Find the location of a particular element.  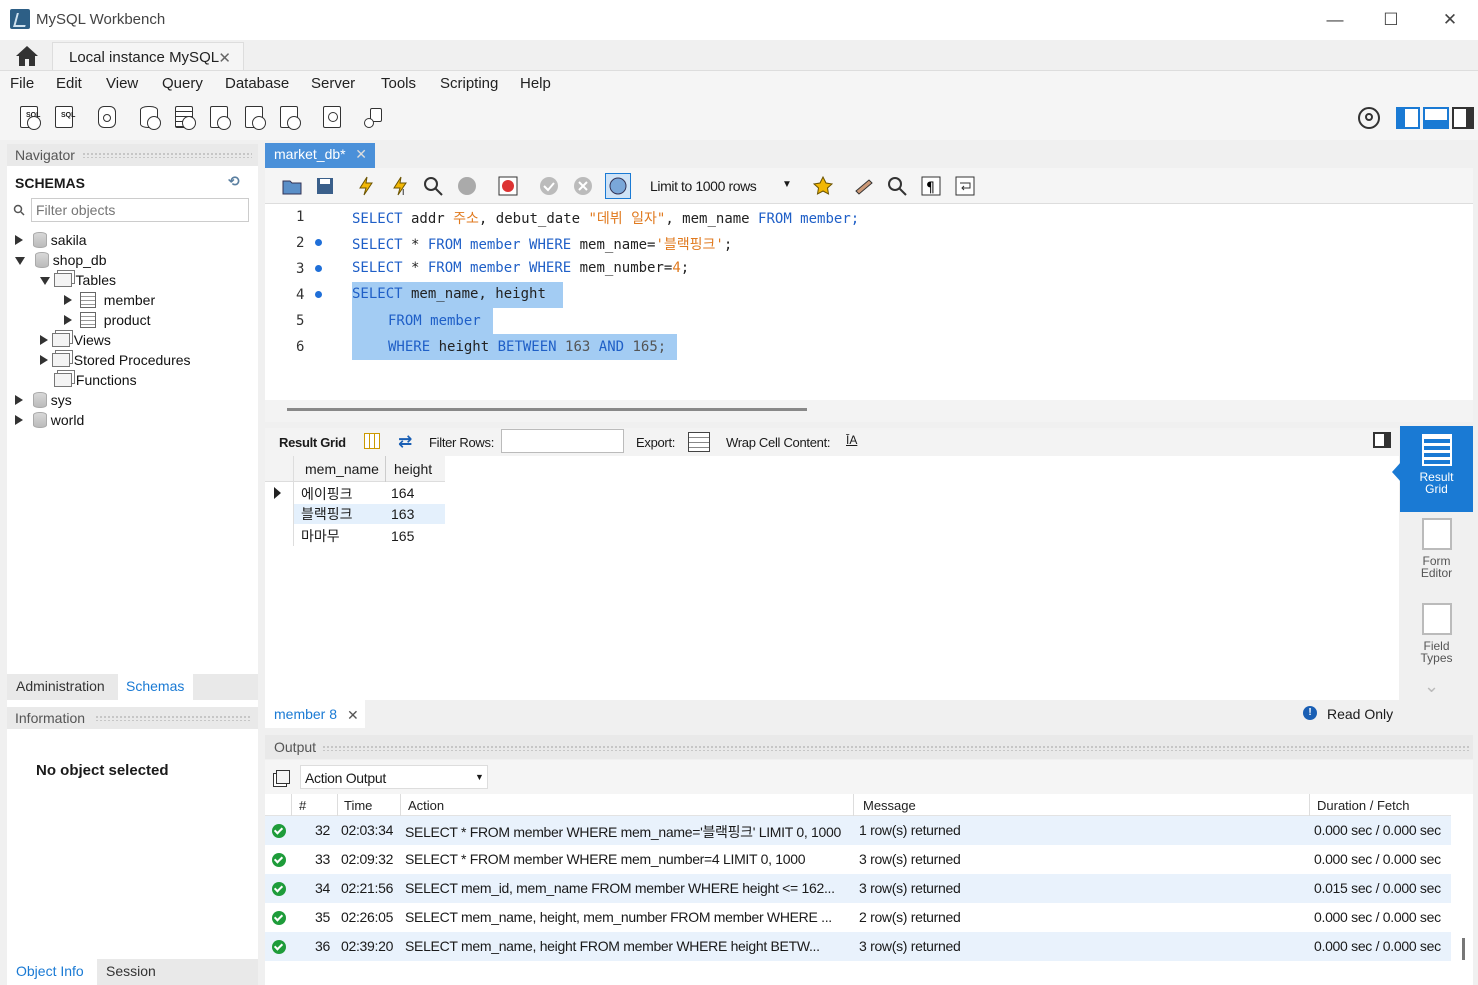

autocommit-toggle-icon is located at coordinates (618, 186).